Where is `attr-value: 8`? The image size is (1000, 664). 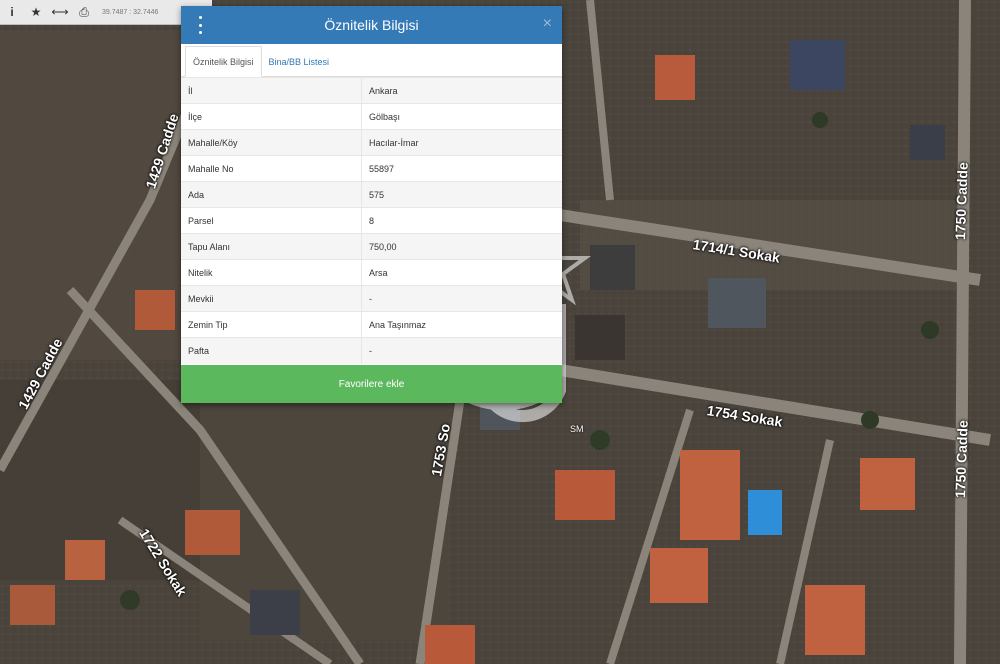 attr-value: 8 is located at coordinates (461, 220).